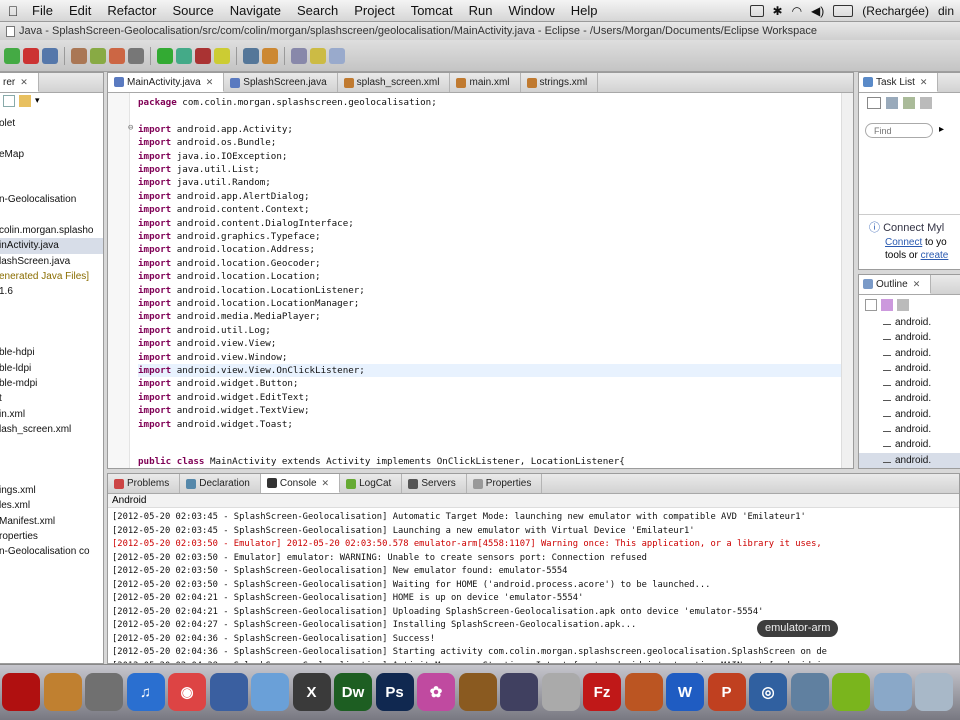 The height and width of the screenshot is (720, 960). What do you see at coordinates (495, 397) in the screenshot?
I see `code-line: import android.widget.EditText;` at bounding box center [495, 397].